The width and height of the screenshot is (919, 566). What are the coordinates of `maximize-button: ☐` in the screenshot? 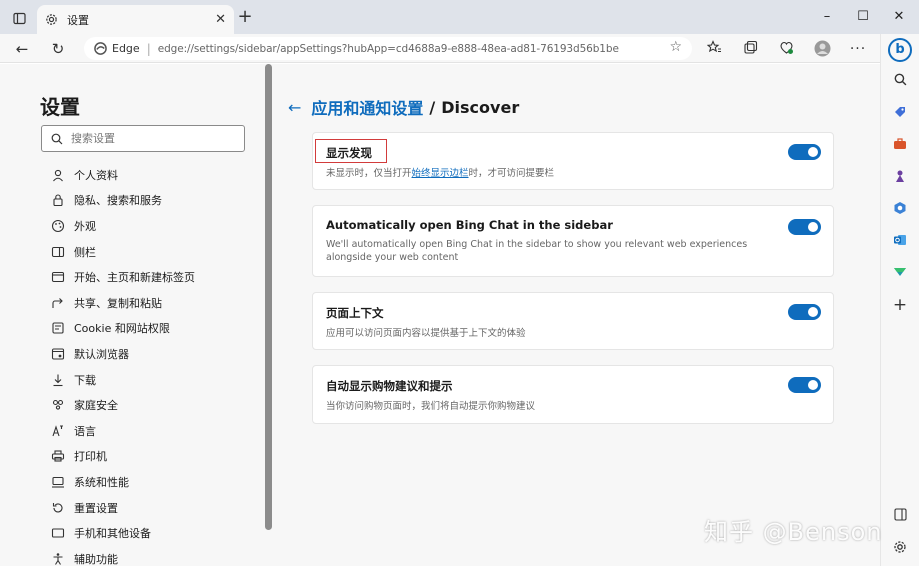 It's located at (863, 17).